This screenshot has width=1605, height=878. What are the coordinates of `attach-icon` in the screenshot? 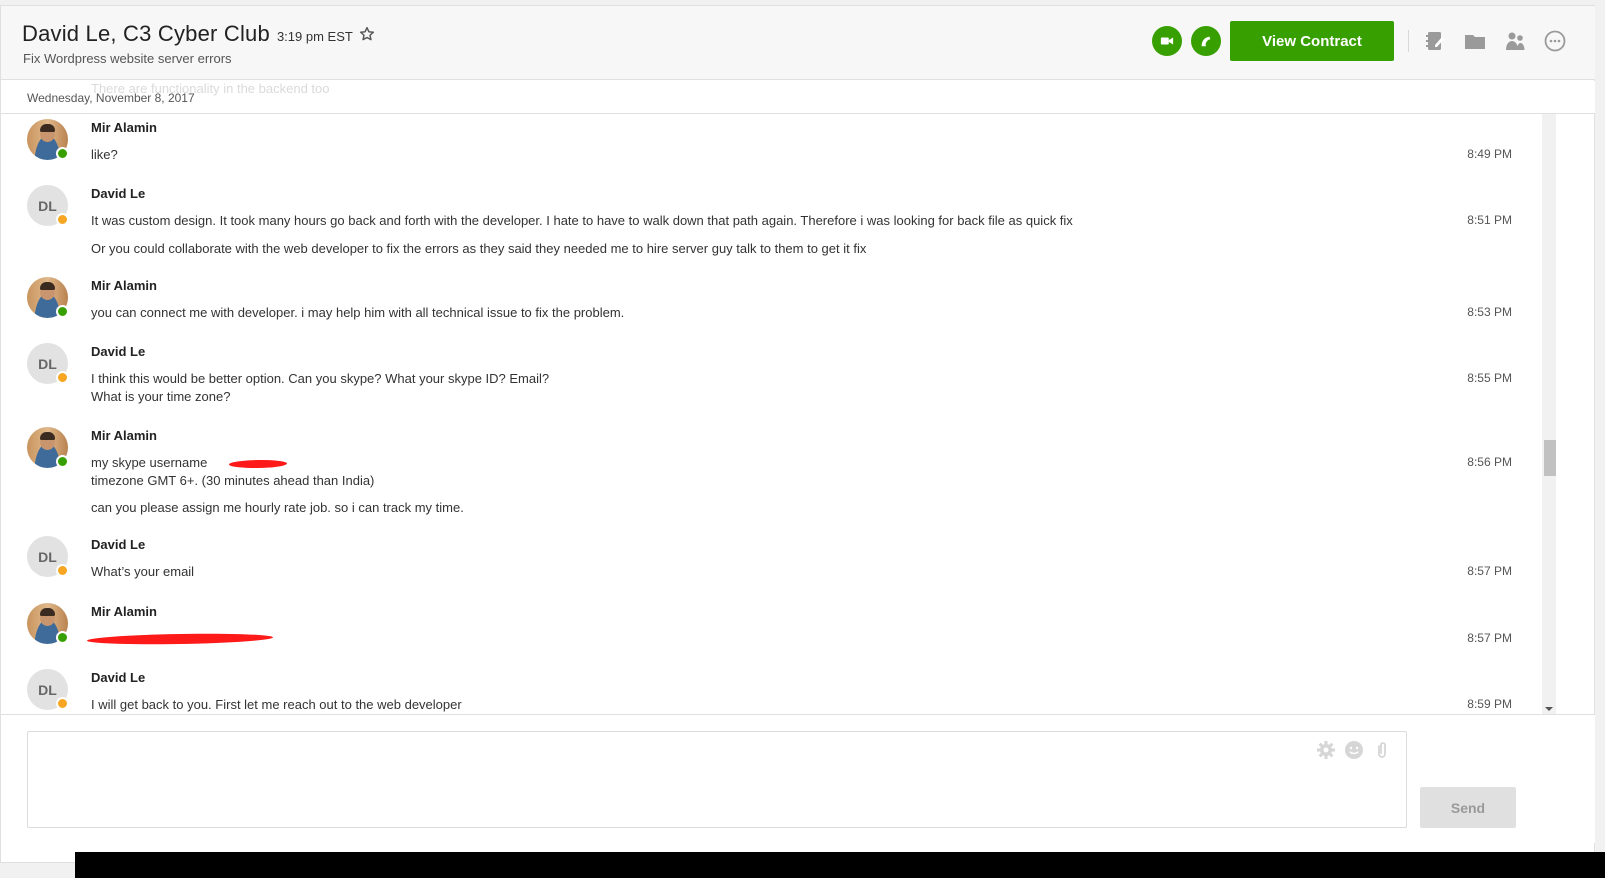 It's located at (1382, 750).